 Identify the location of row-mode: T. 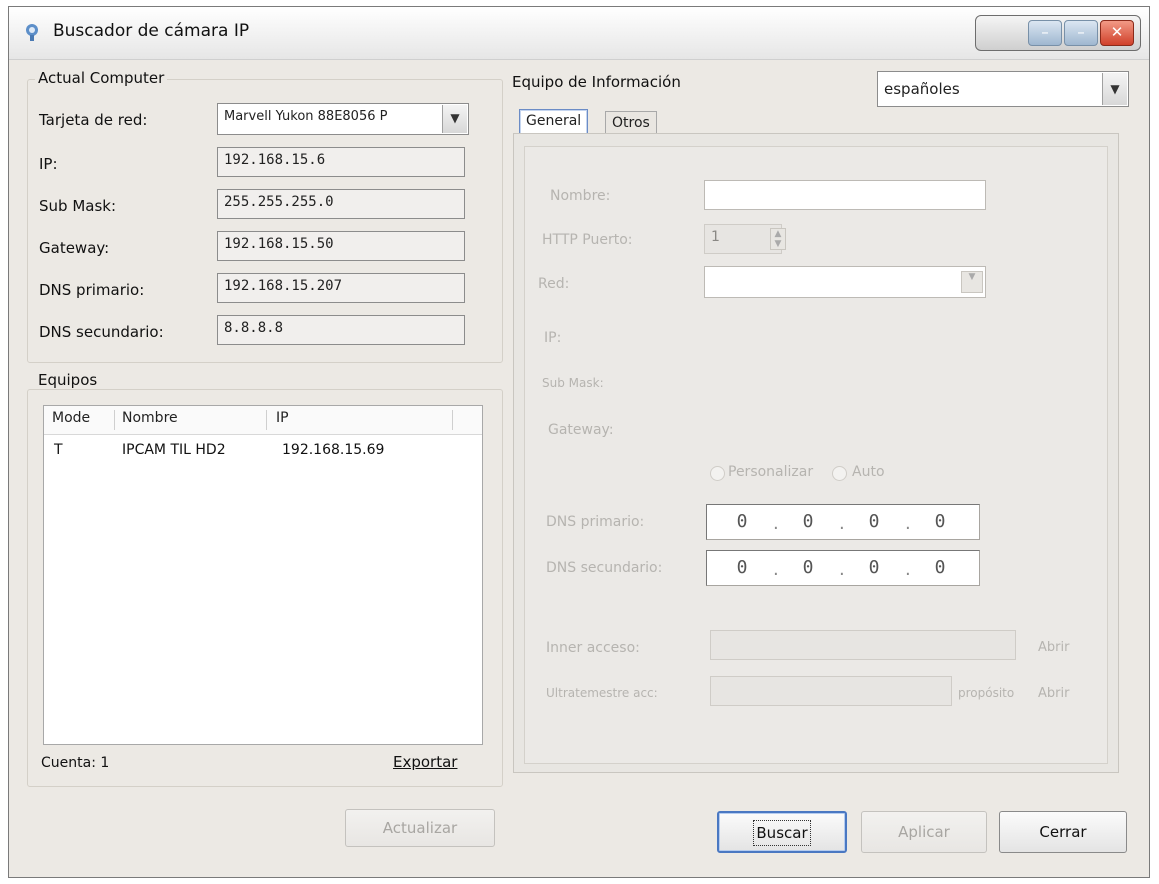
(58, 450).